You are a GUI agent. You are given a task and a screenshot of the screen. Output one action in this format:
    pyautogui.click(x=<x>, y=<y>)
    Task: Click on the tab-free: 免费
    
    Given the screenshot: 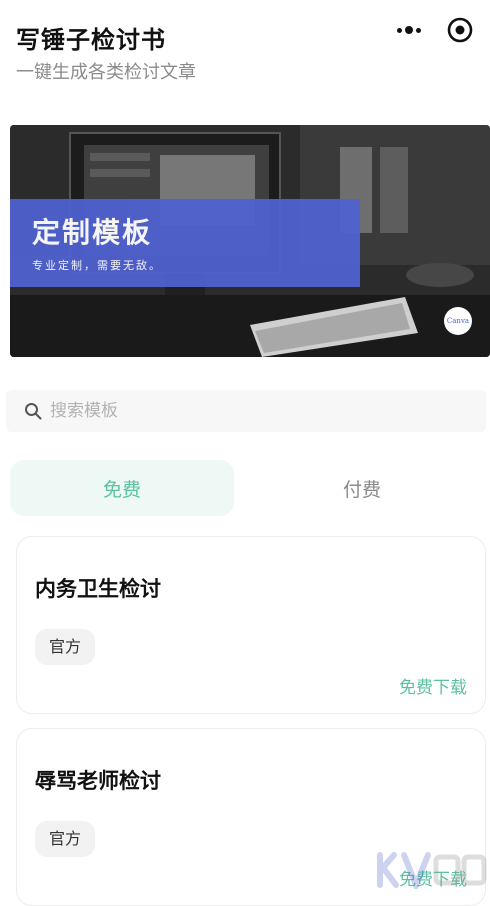 What is the action you would take?
    pyautogui.click(x=122, y=488)
    